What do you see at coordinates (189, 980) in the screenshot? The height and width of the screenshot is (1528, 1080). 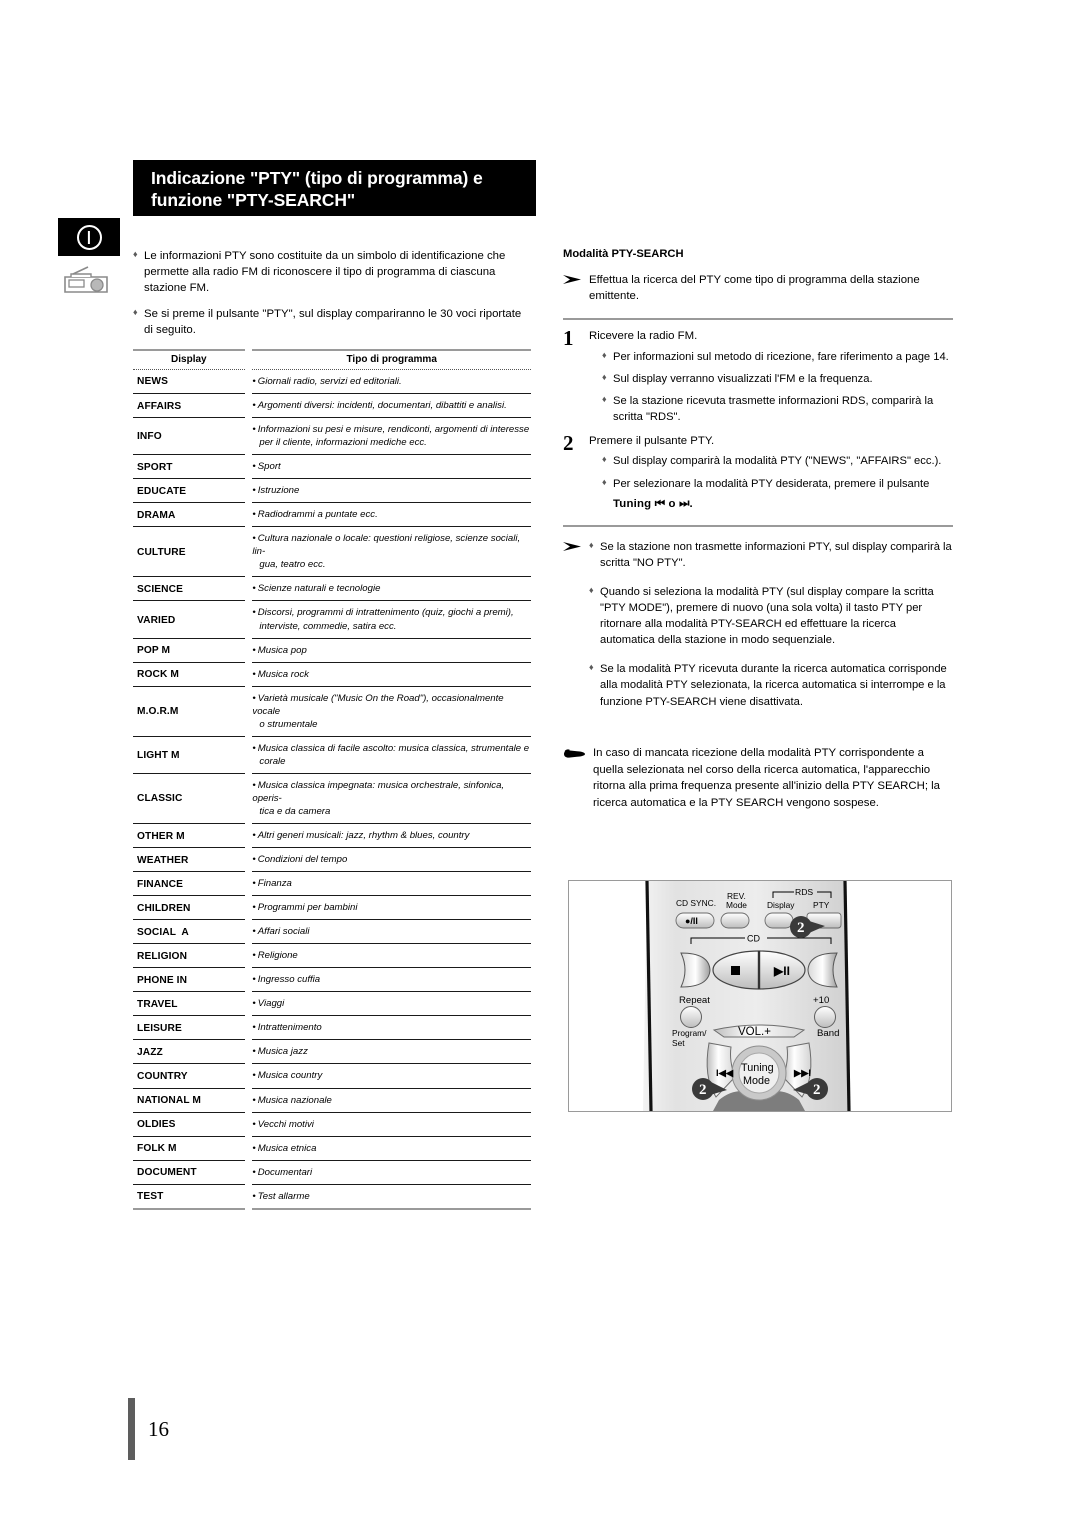 I see `pty-display-code: PHONE IN` at bounding box center [189, 980].